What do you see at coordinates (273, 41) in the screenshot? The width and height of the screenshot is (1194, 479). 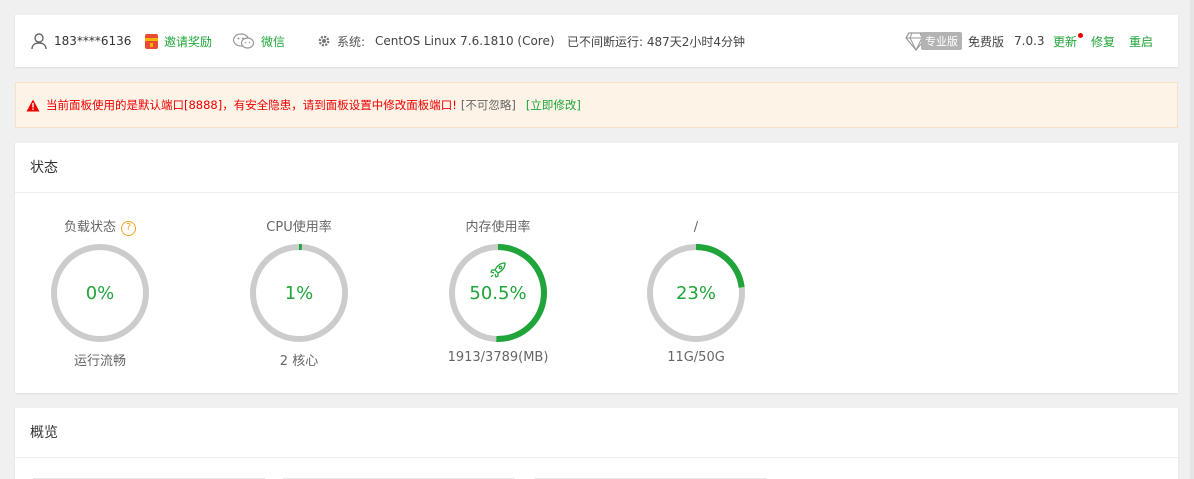 I see `wechat-label: 微信` at bounding box center [273, 41].